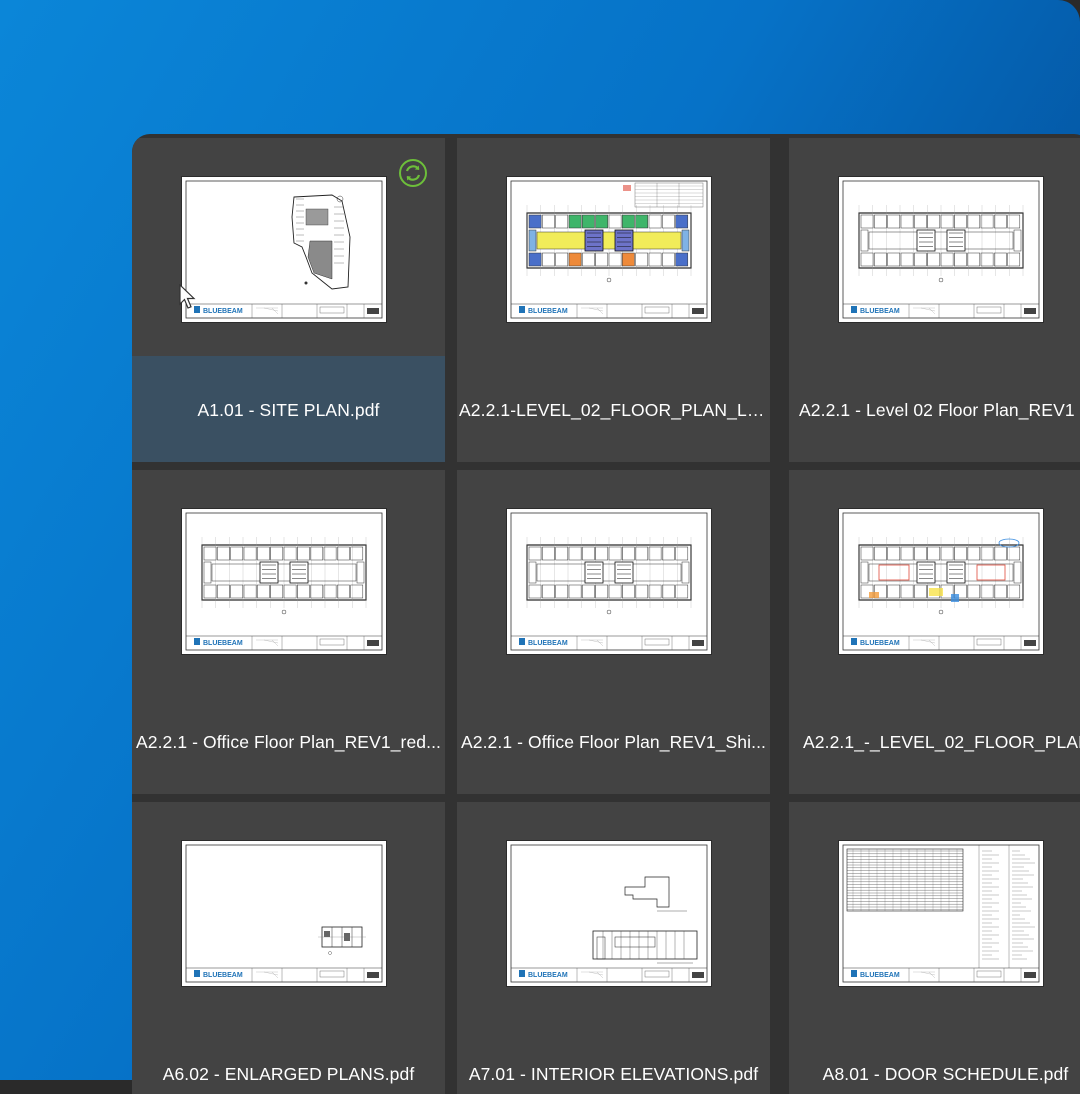 The height and width of the screenshot is (1094, 1080). I want to click on file-label-zone: A2.2.1 - Level 02 Floor Plan_REV1, so click(934, 409).